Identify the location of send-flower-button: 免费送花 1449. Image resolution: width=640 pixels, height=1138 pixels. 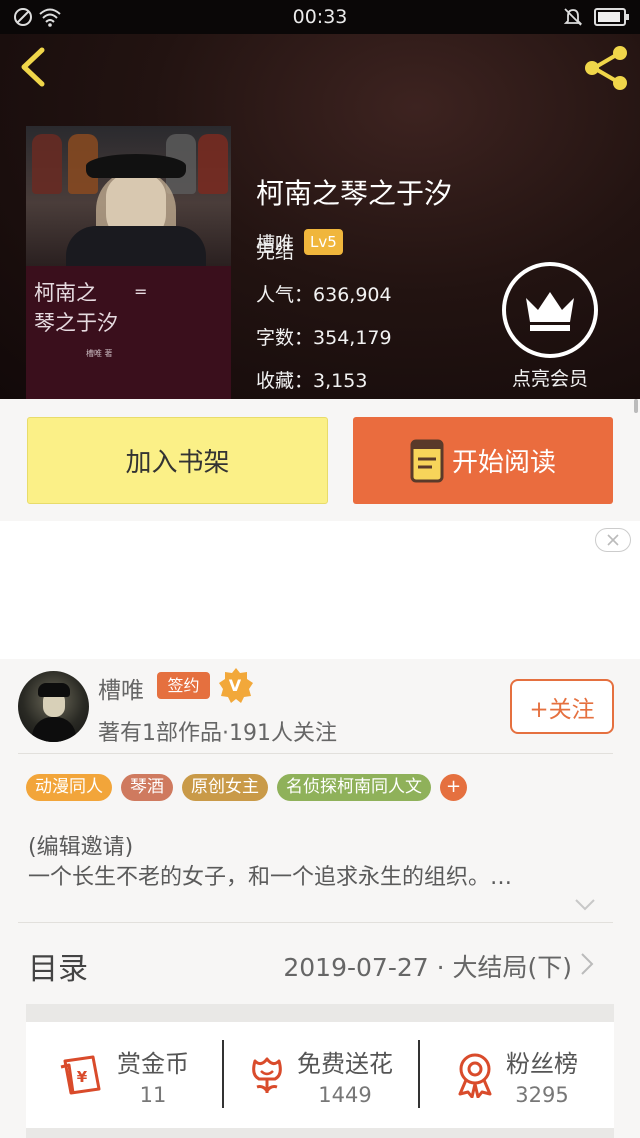
(320, 1075).